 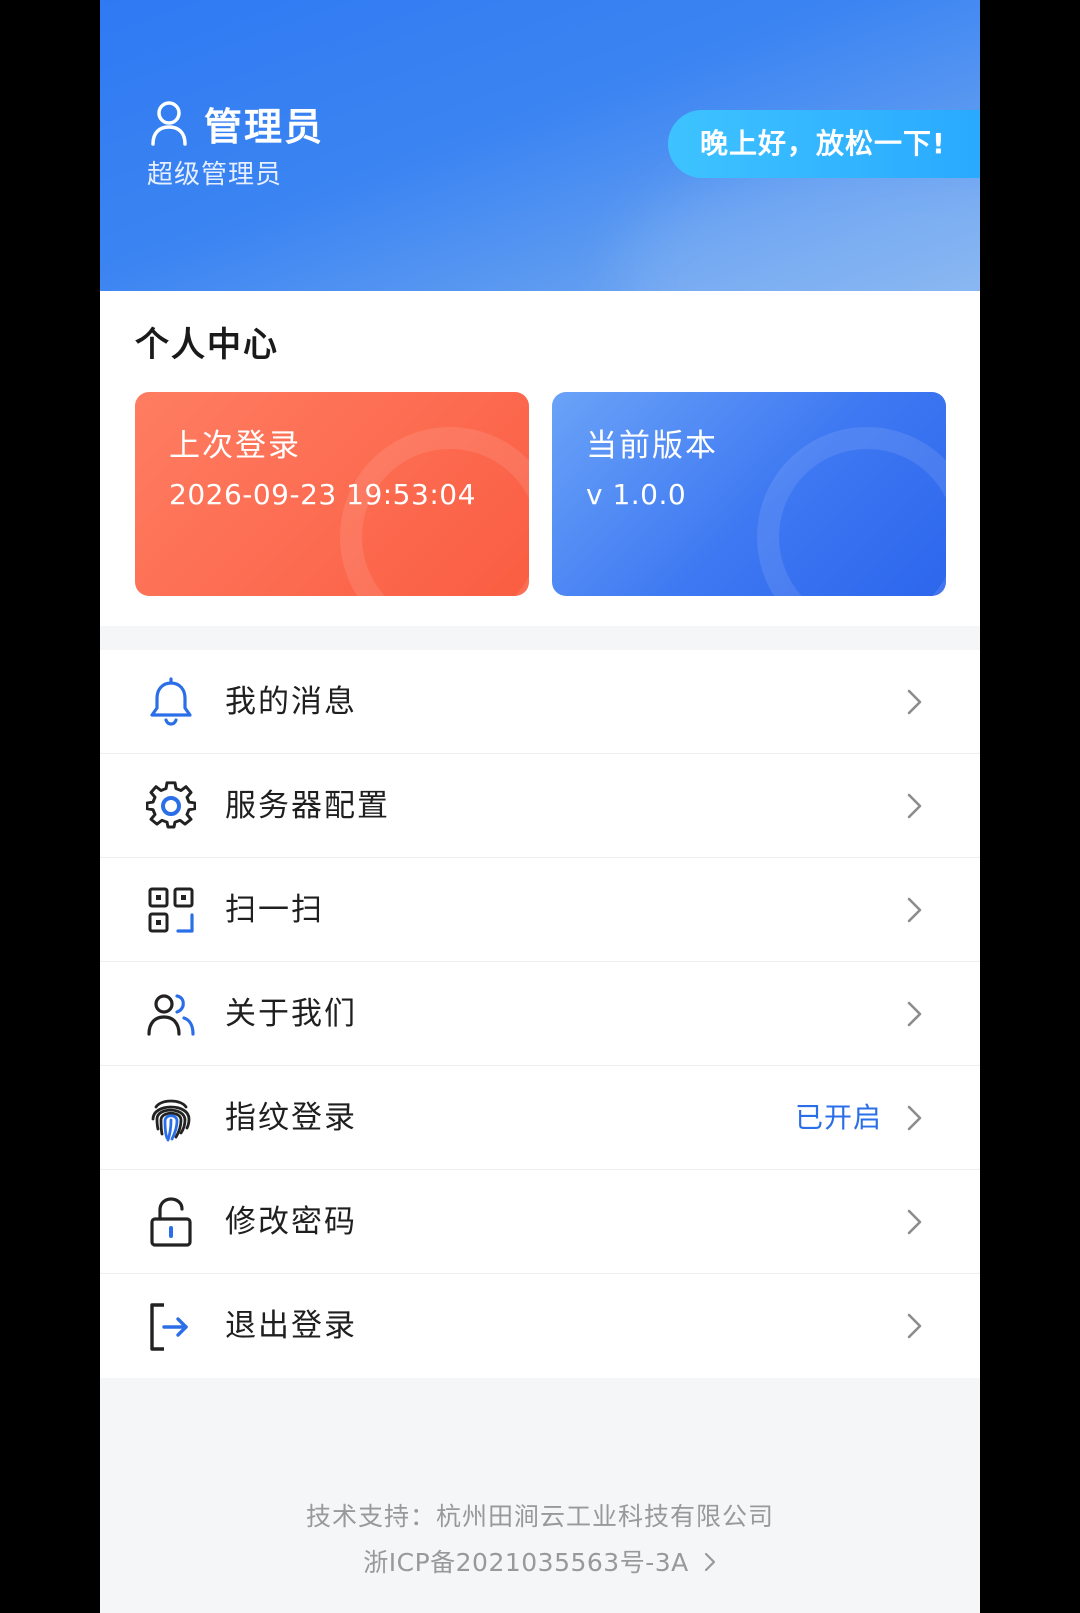 What do you see at coordinates (540, 910) in the screenshot?
I see `menu-item-scan: 扫一扫` at bounding box center [540, 910].